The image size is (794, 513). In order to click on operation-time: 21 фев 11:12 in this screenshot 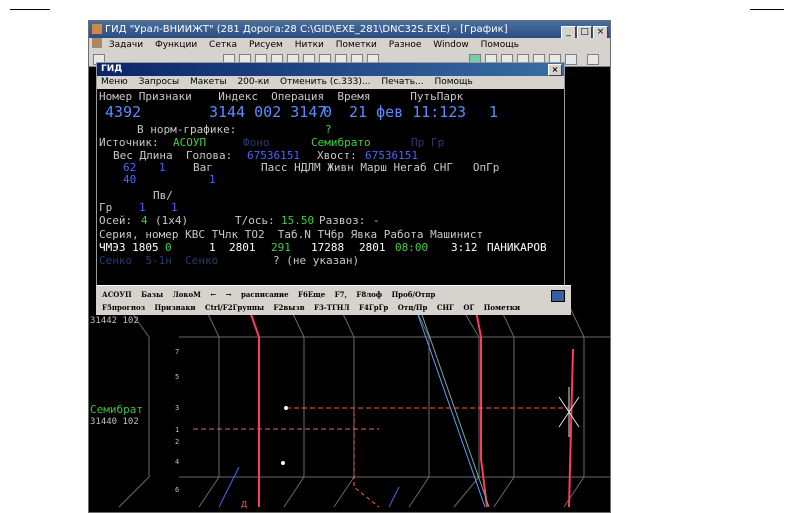, I will do `click(403, 112)`.